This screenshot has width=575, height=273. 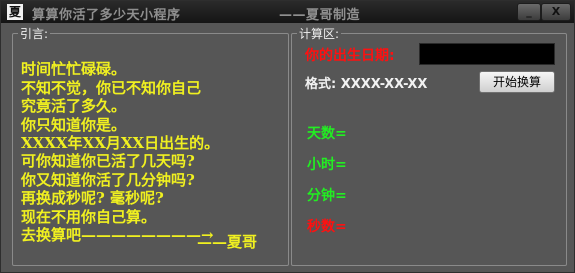 What do you see at coordinates (111, 87) in the screenshot?
I see `quote-line: 不知不觉，你已不知你自己` at bounding box center [111, 87].